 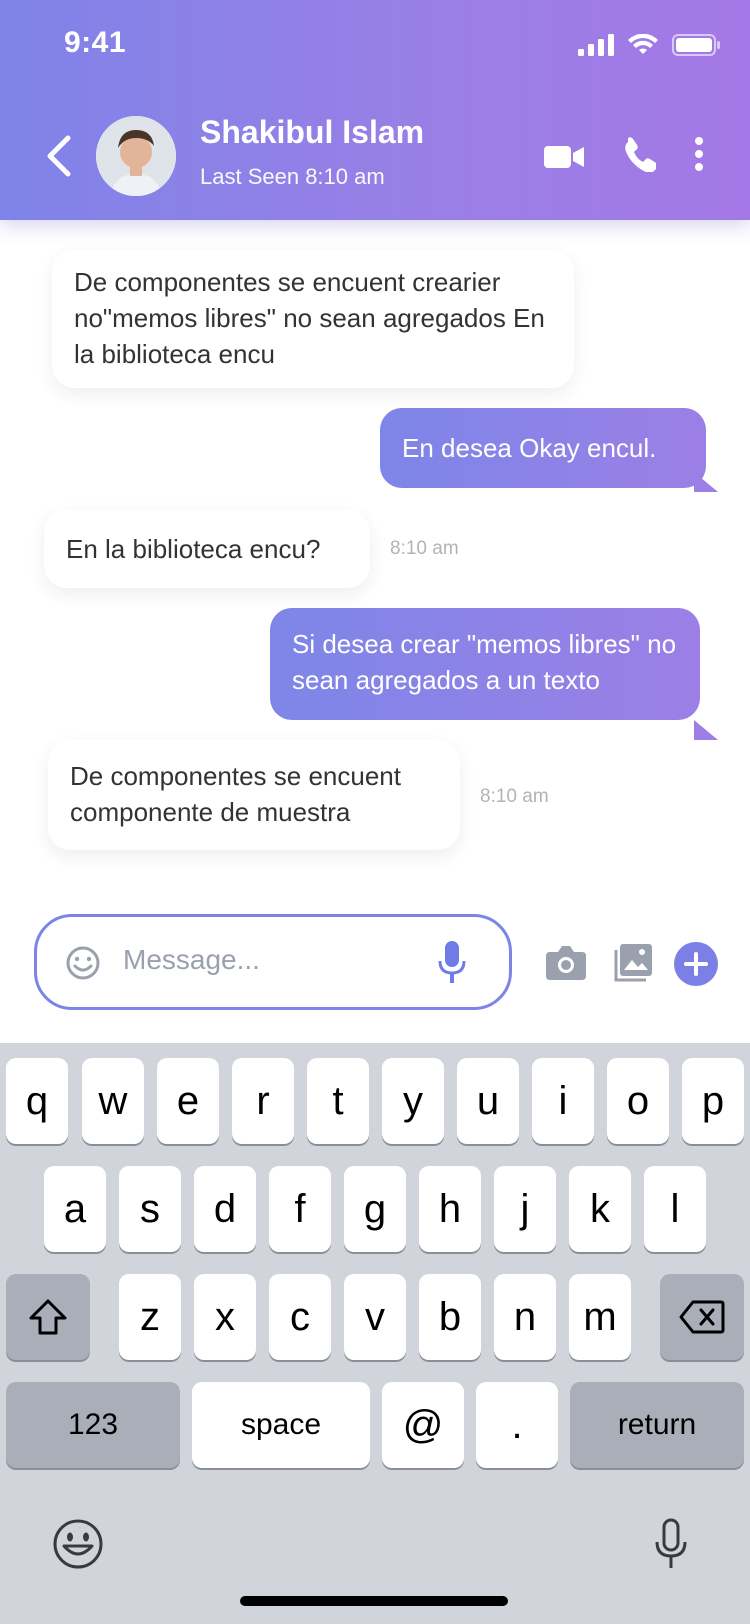 I want to click on shift-icon, so click(x=48, y=1317).